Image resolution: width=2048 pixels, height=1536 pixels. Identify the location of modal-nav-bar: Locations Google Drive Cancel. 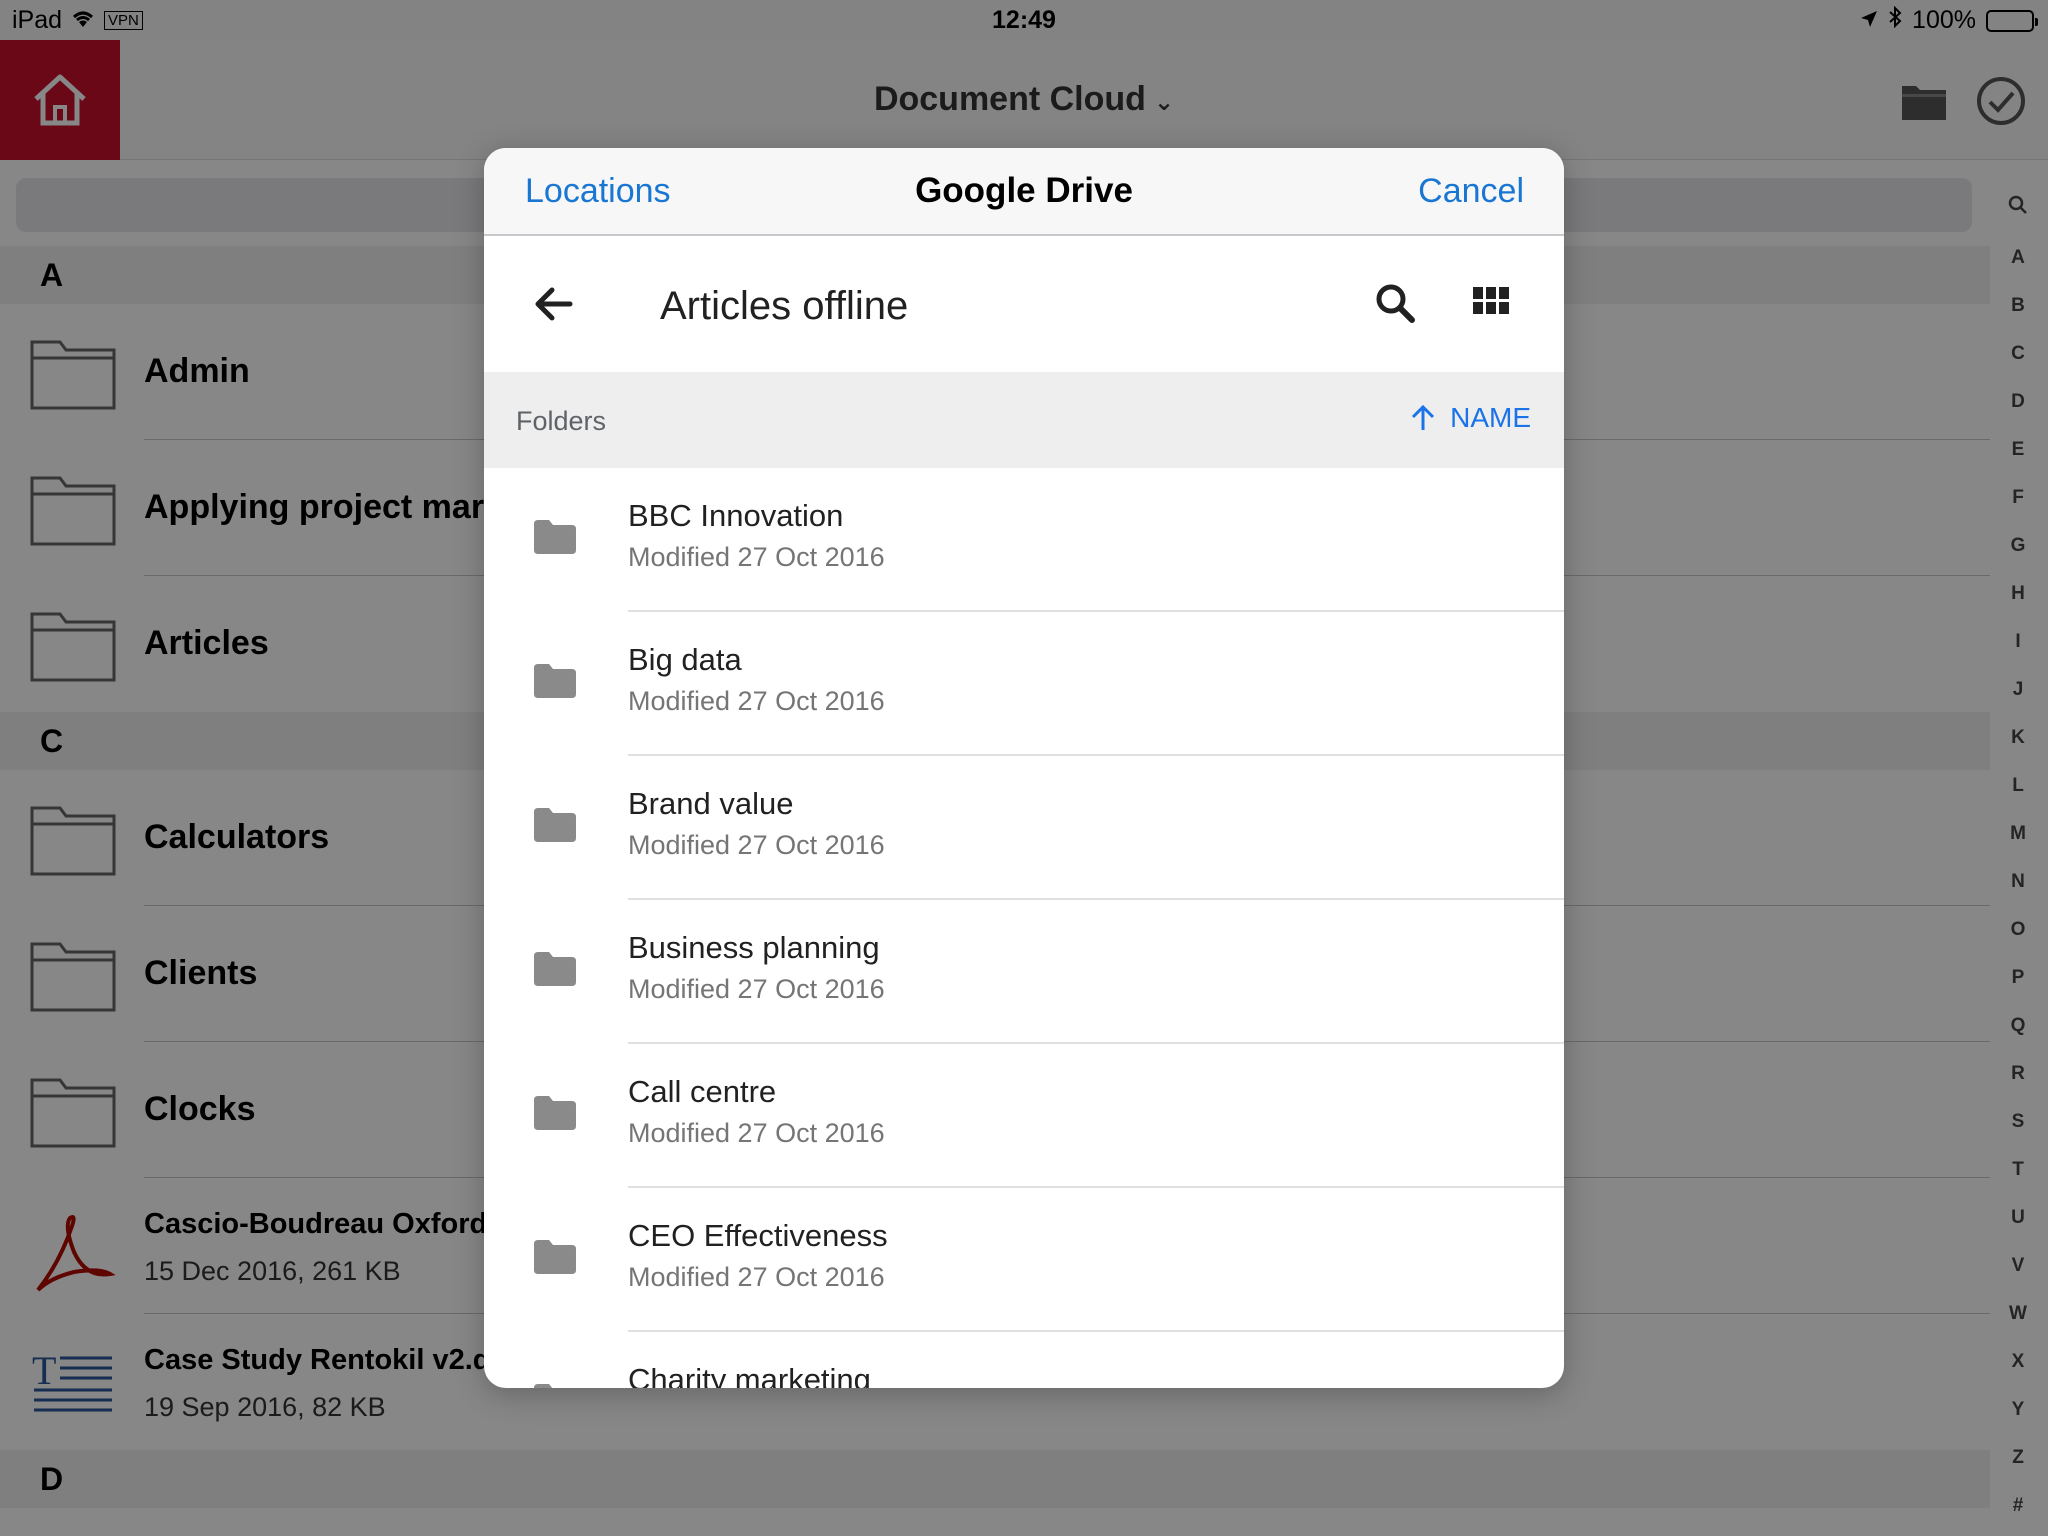
(1024, 192).